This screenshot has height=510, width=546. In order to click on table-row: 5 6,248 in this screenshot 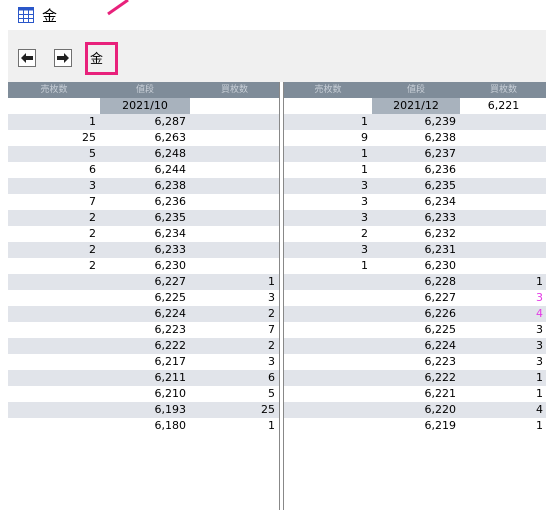, I will do `click(143, 154)`.